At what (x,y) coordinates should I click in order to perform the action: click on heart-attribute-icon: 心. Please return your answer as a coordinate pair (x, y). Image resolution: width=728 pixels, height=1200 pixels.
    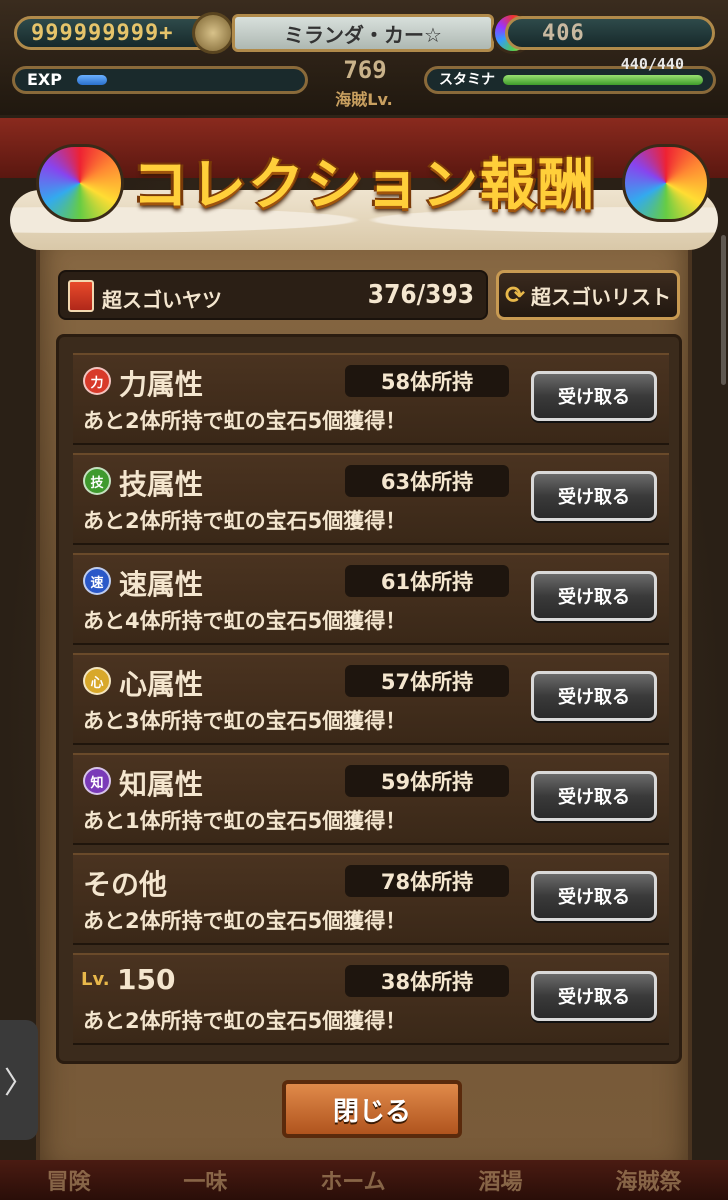
    Looking at the image, I should click on (97, 681).